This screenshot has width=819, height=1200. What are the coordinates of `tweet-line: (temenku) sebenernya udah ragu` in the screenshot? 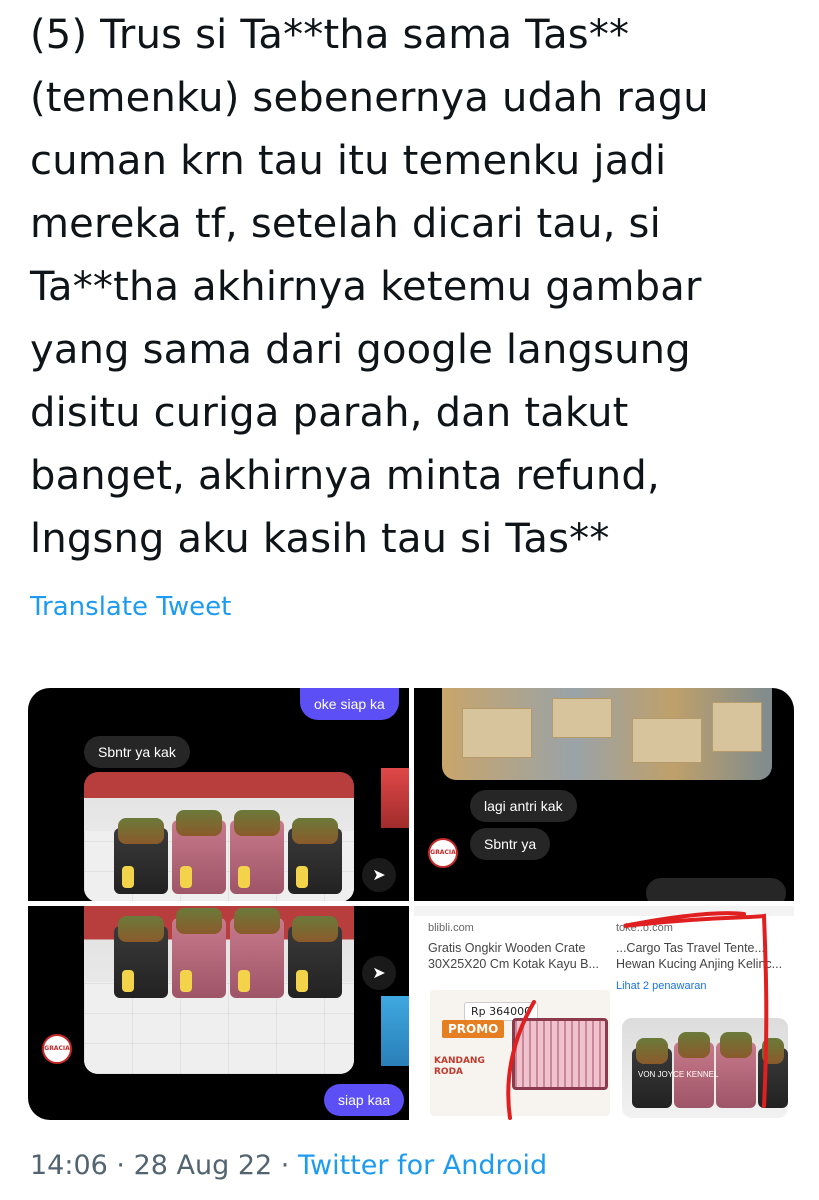 It's located at (369, 98).